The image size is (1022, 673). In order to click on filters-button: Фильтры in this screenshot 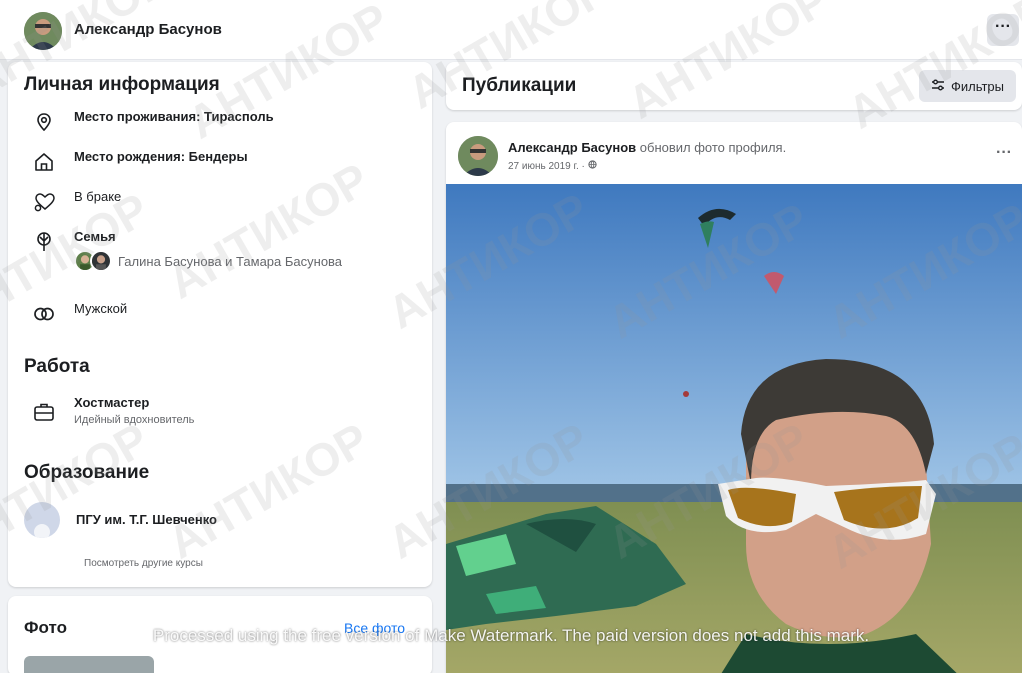, I will do `click(967, 86)`.